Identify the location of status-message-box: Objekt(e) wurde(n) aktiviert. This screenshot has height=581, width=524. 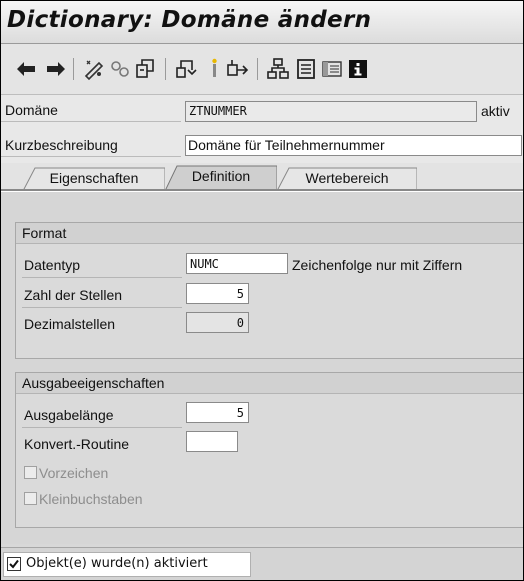
(127, 564).